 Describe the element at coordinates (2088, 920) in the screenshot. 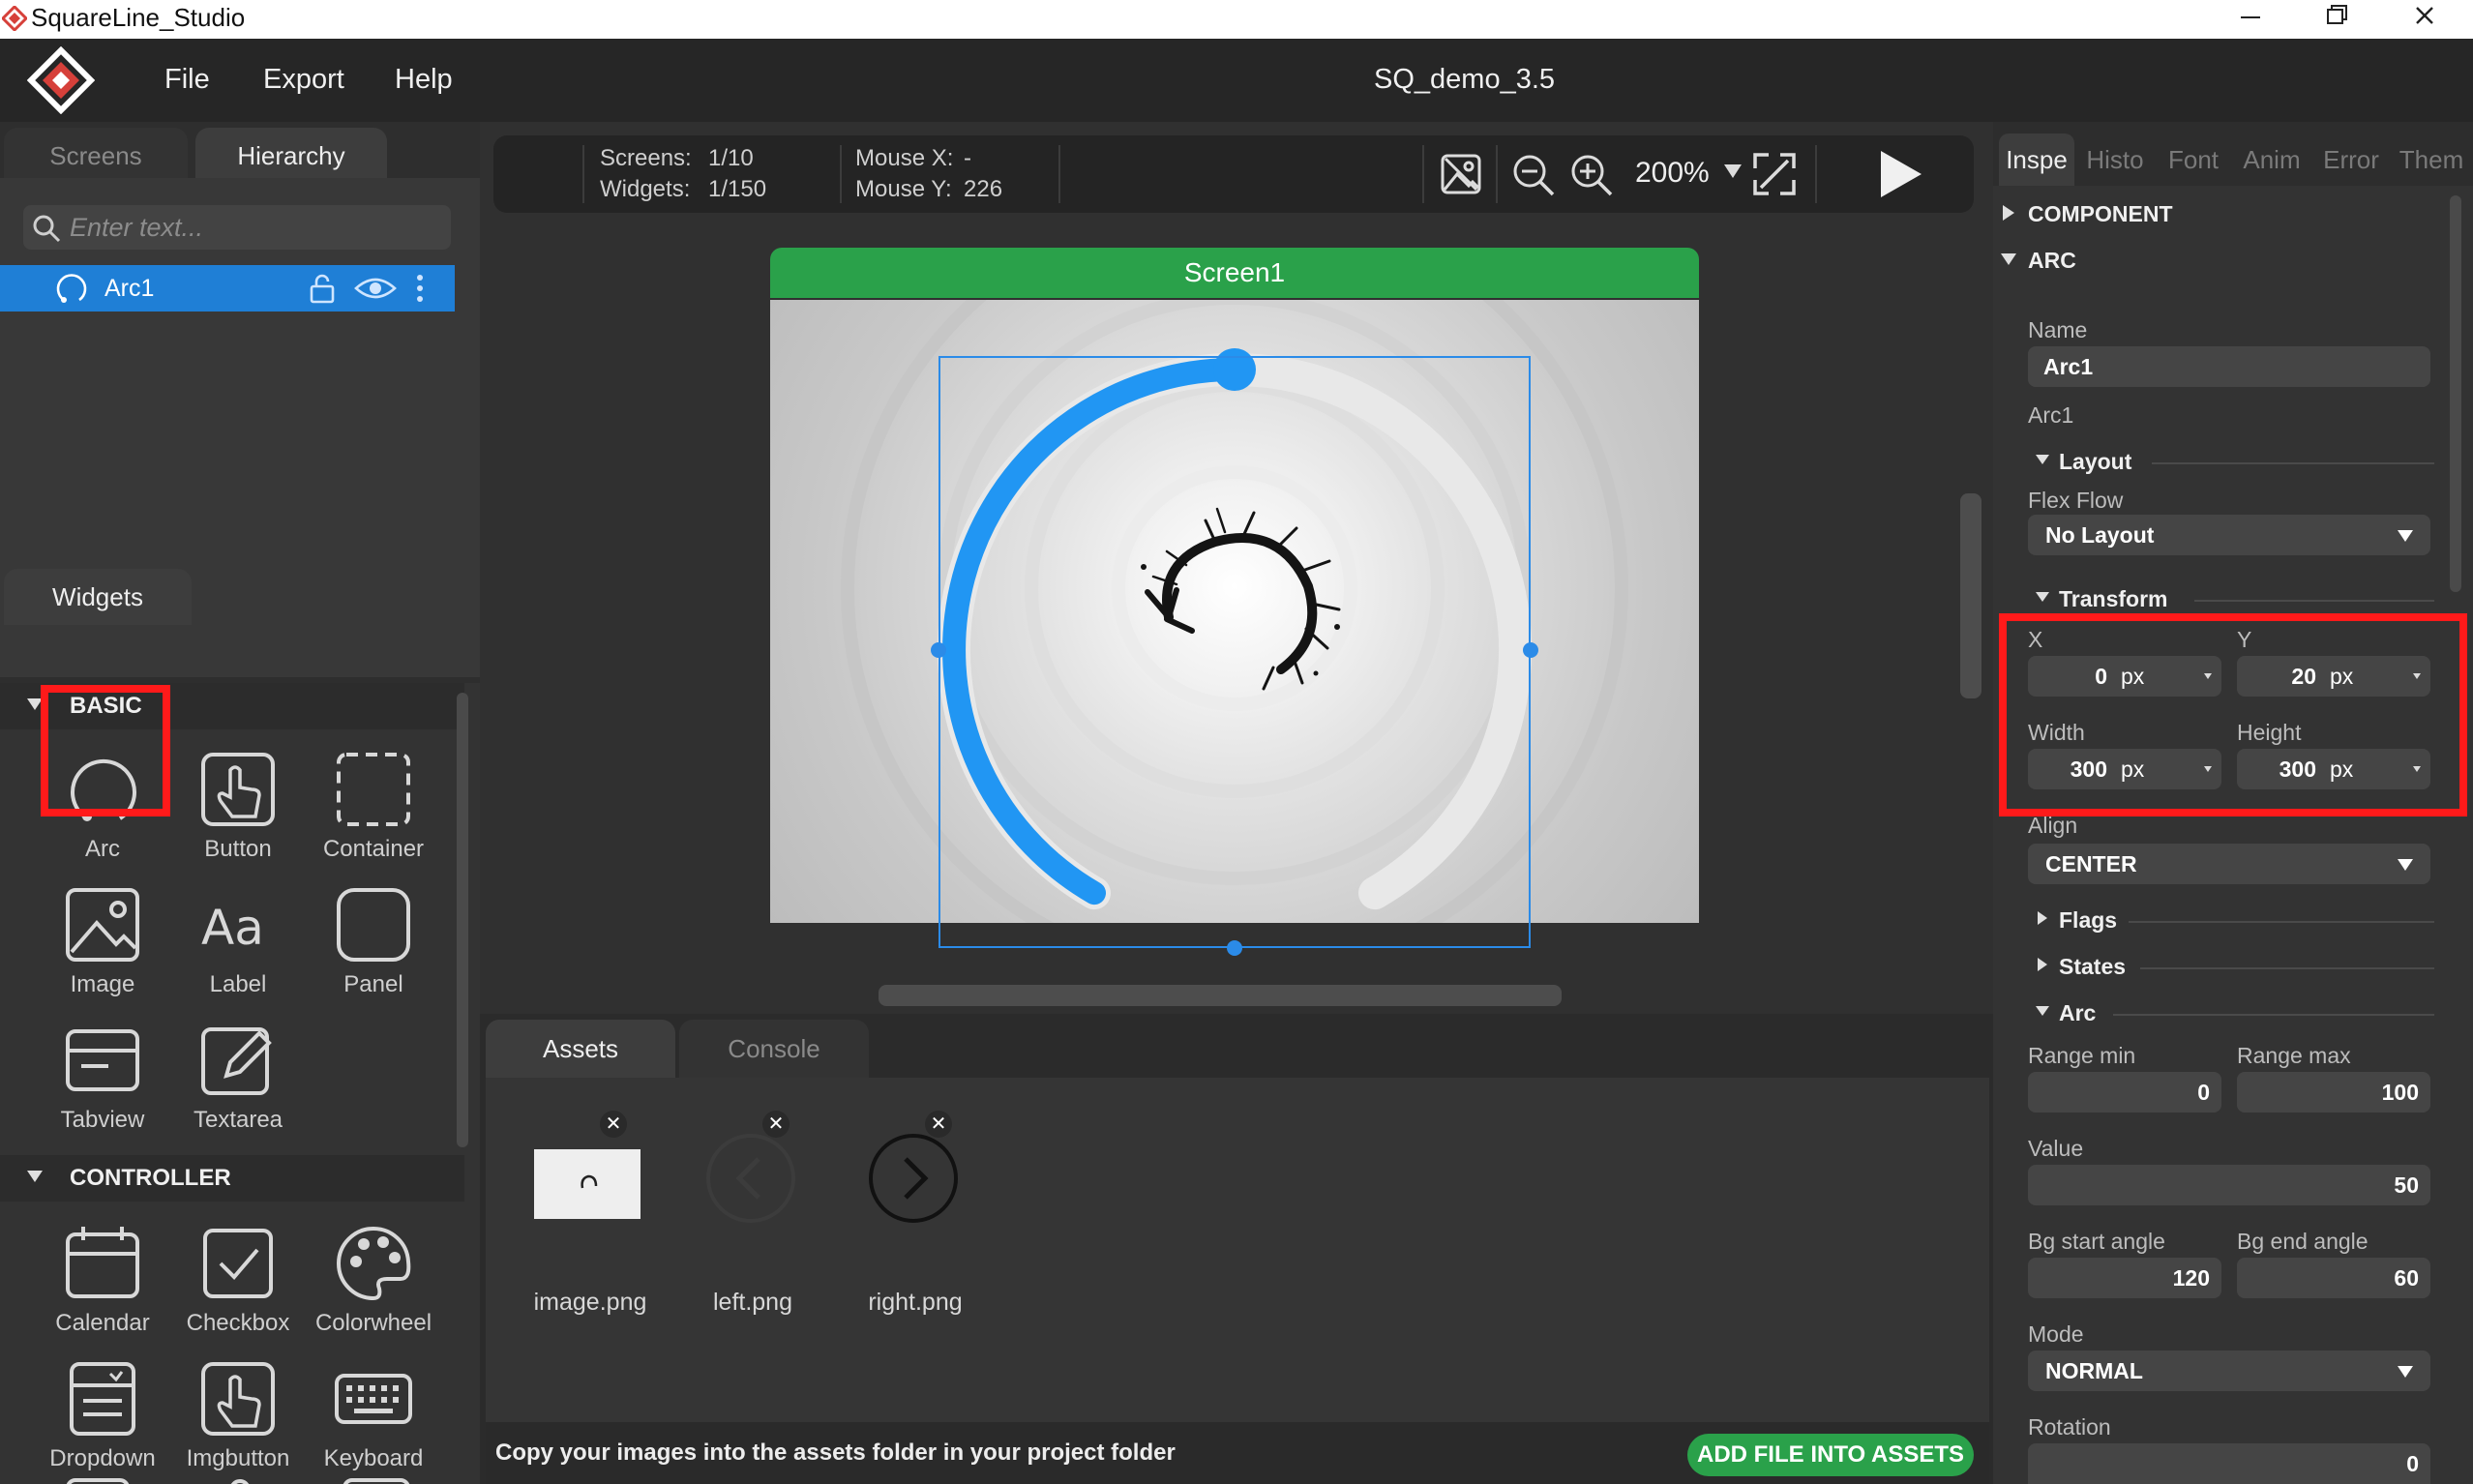

I see `flags-section-title: Flags` at that location.